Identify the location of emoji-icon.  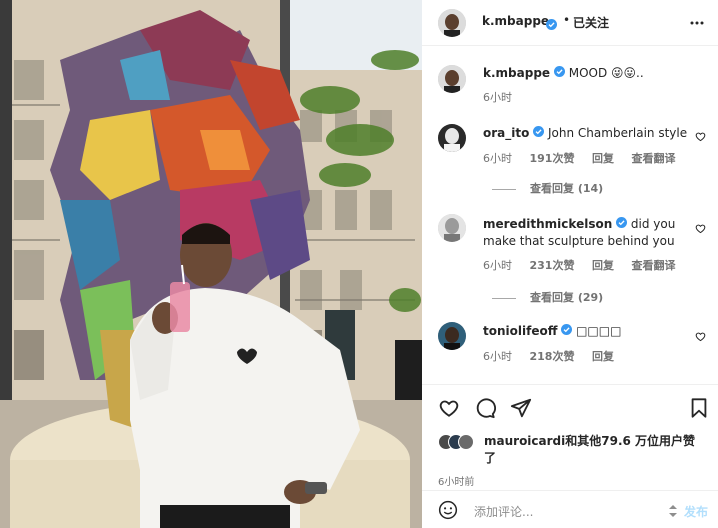
(448, 510).